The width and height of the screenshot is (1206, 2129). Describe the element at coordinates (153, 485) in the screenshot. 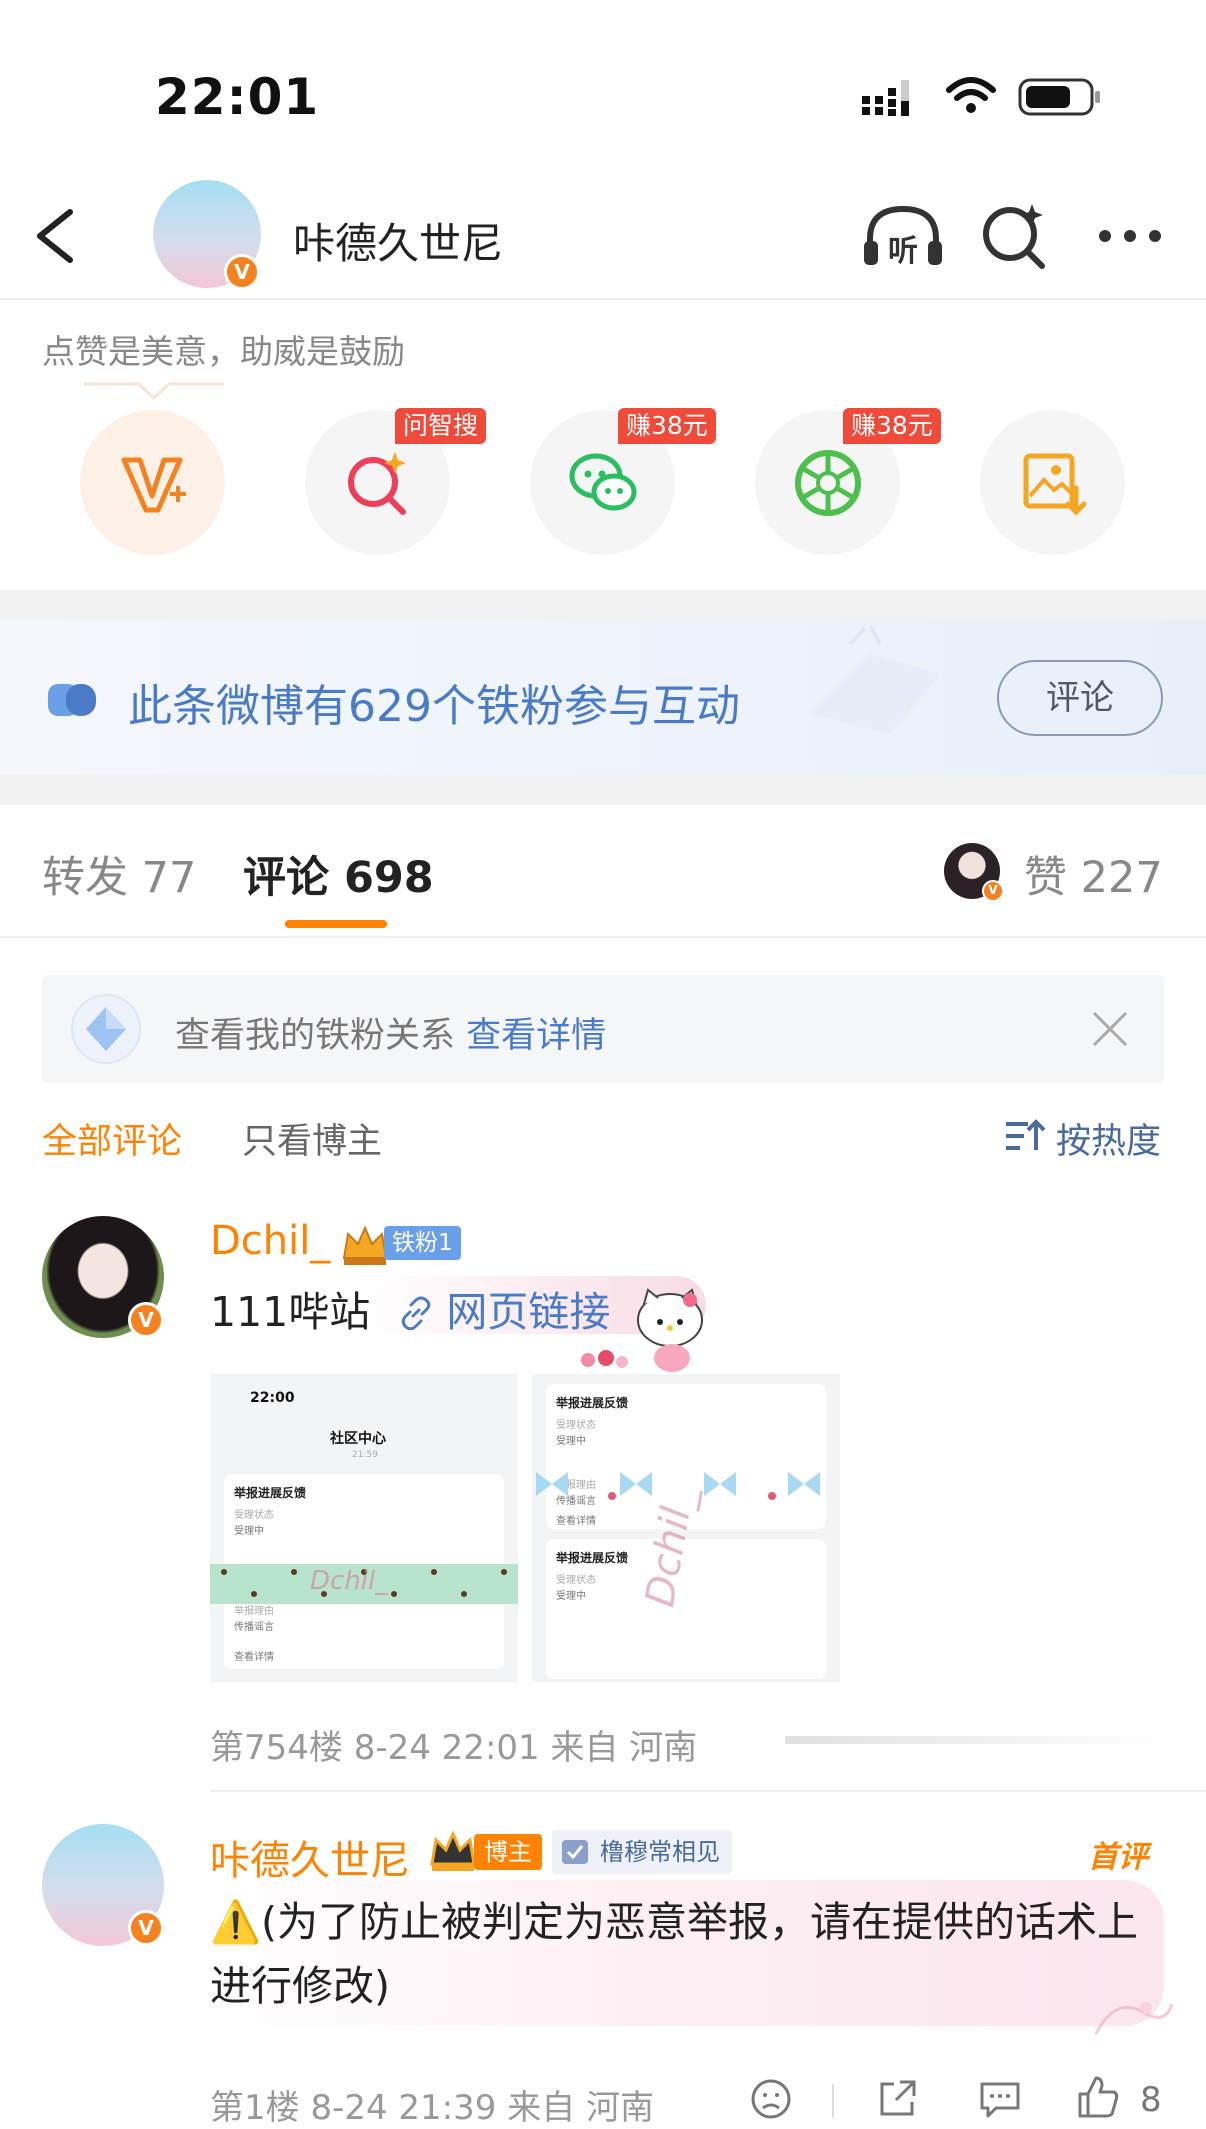

I see `v-plus-icon` at that location.